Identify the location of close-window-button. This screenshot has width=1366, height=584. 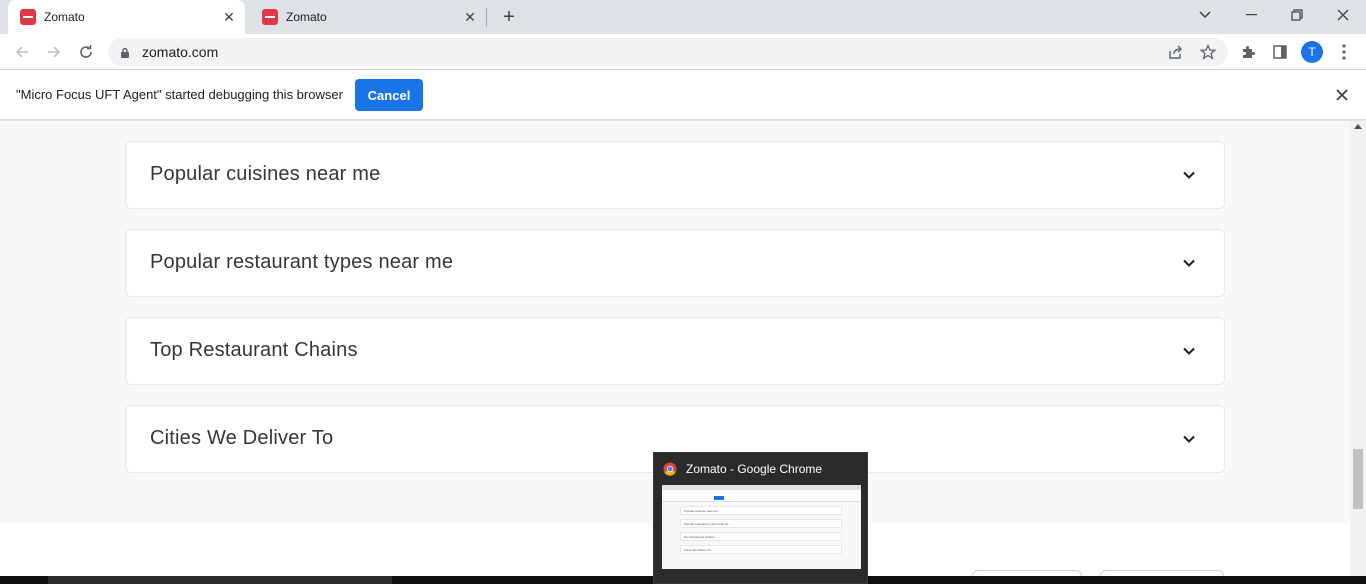
(1343, 15).